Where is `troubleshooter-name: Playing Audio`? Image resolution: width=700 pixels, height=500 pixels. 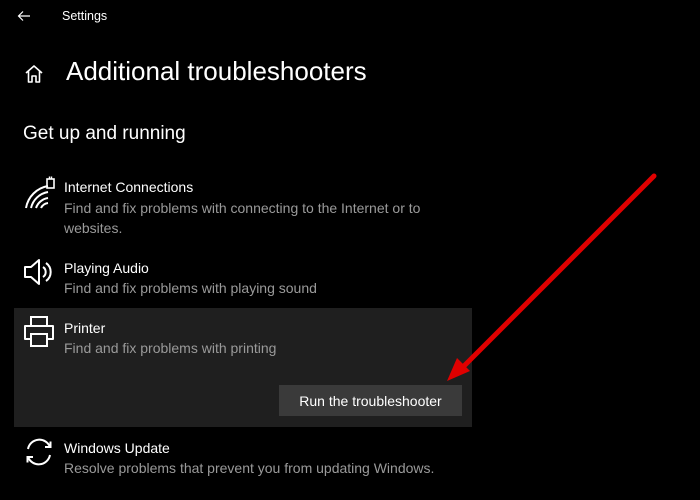
troubleshooter-name: Playing Audio is located at coordinates (106, 268).